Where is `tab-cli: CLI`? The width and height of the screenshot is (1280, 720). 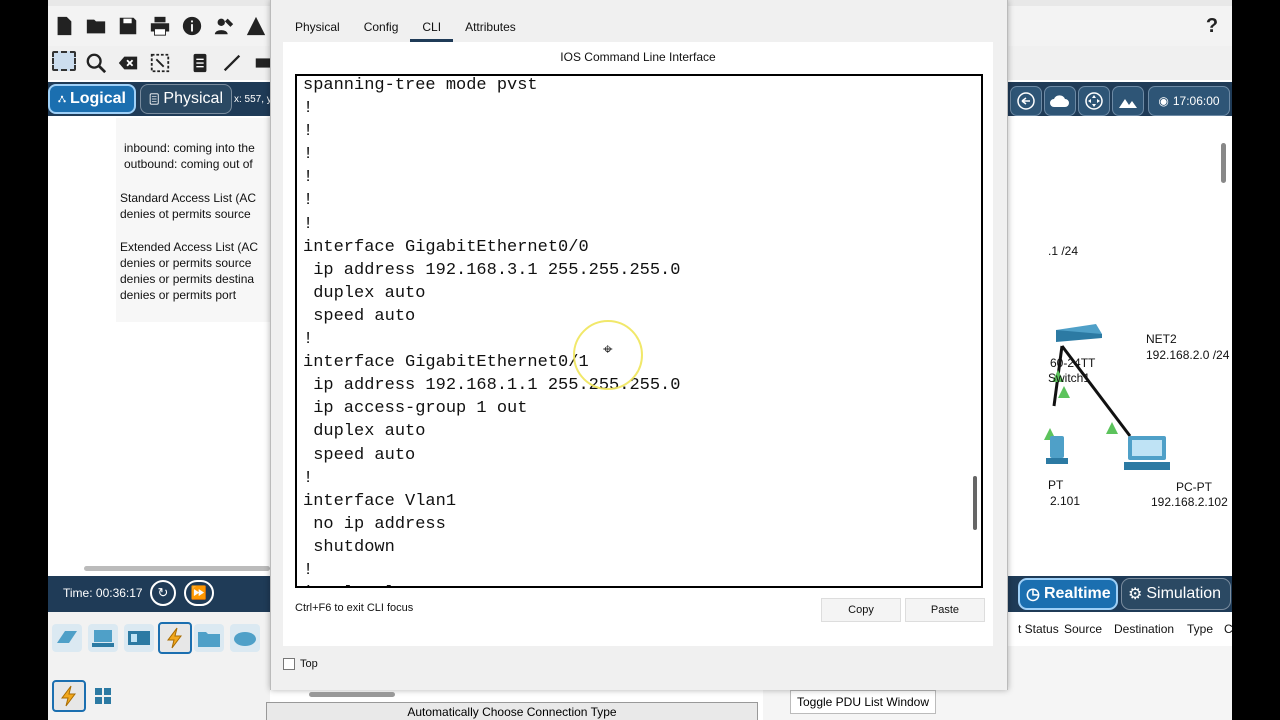 tab-cli: CLI is located at coordinates (431, 29).